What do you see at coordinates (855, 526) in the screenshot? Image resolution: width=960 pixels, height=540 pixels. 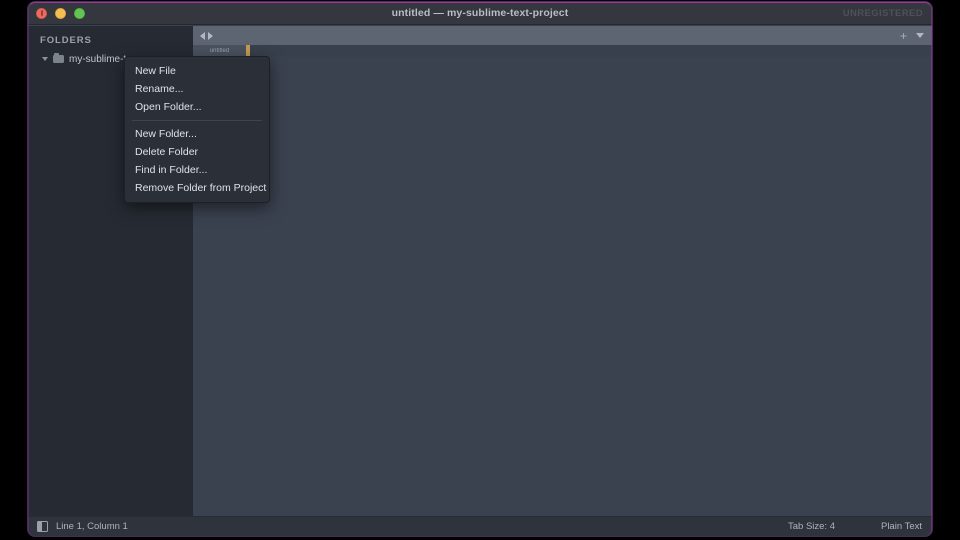 I see `status-bar-right: Tab Size: 4 Plain Text` at bounding box center [855, 526].